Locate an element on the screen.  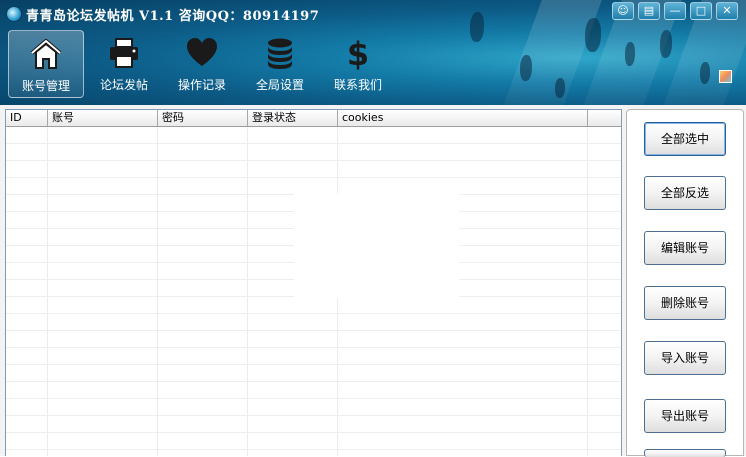
window-title: 青青岛论坛发帖机 V1.1 咨询QQ：80914197 is located at coordinates (173, 16).